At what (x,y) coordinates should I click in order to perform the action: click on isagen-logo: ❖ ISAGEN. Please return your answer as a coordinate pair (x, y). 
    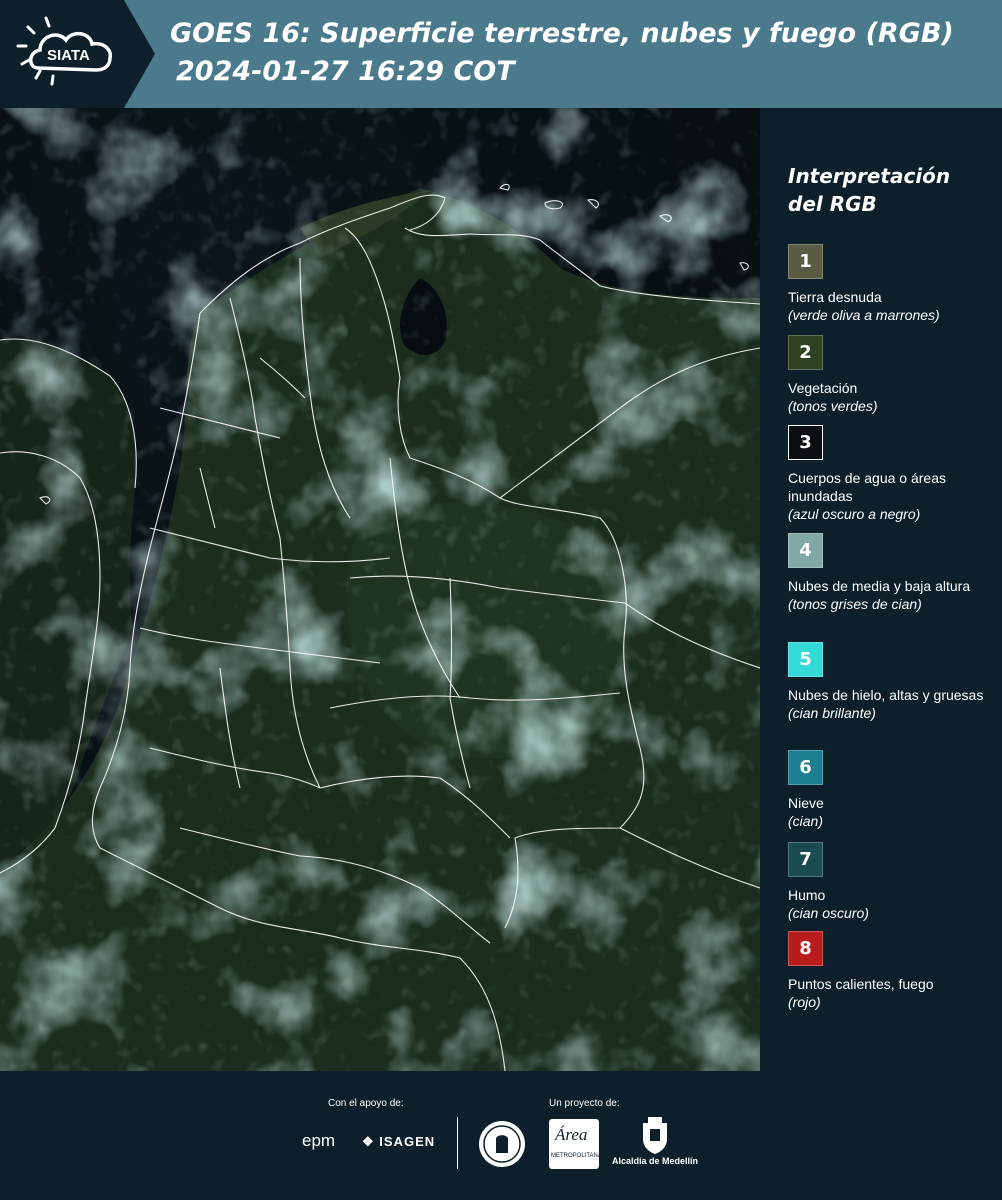
    Looking at the image, I should click on (398, 1142).